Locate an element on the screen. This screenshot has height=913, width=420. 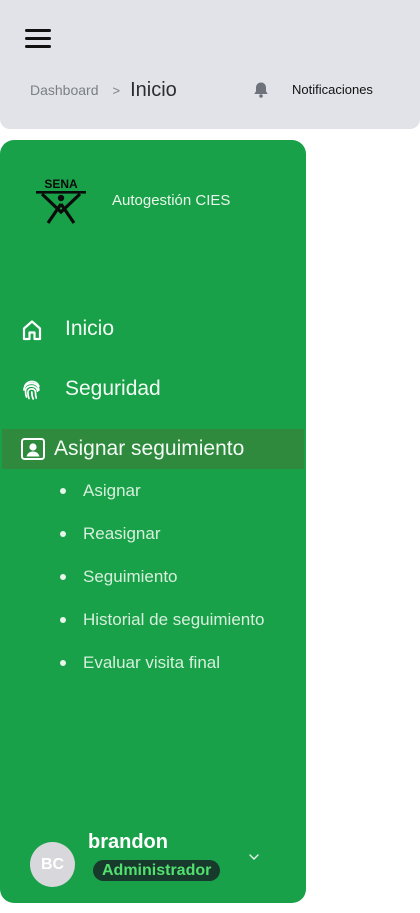
hamburger-icon is located at coordinates (38, 39).